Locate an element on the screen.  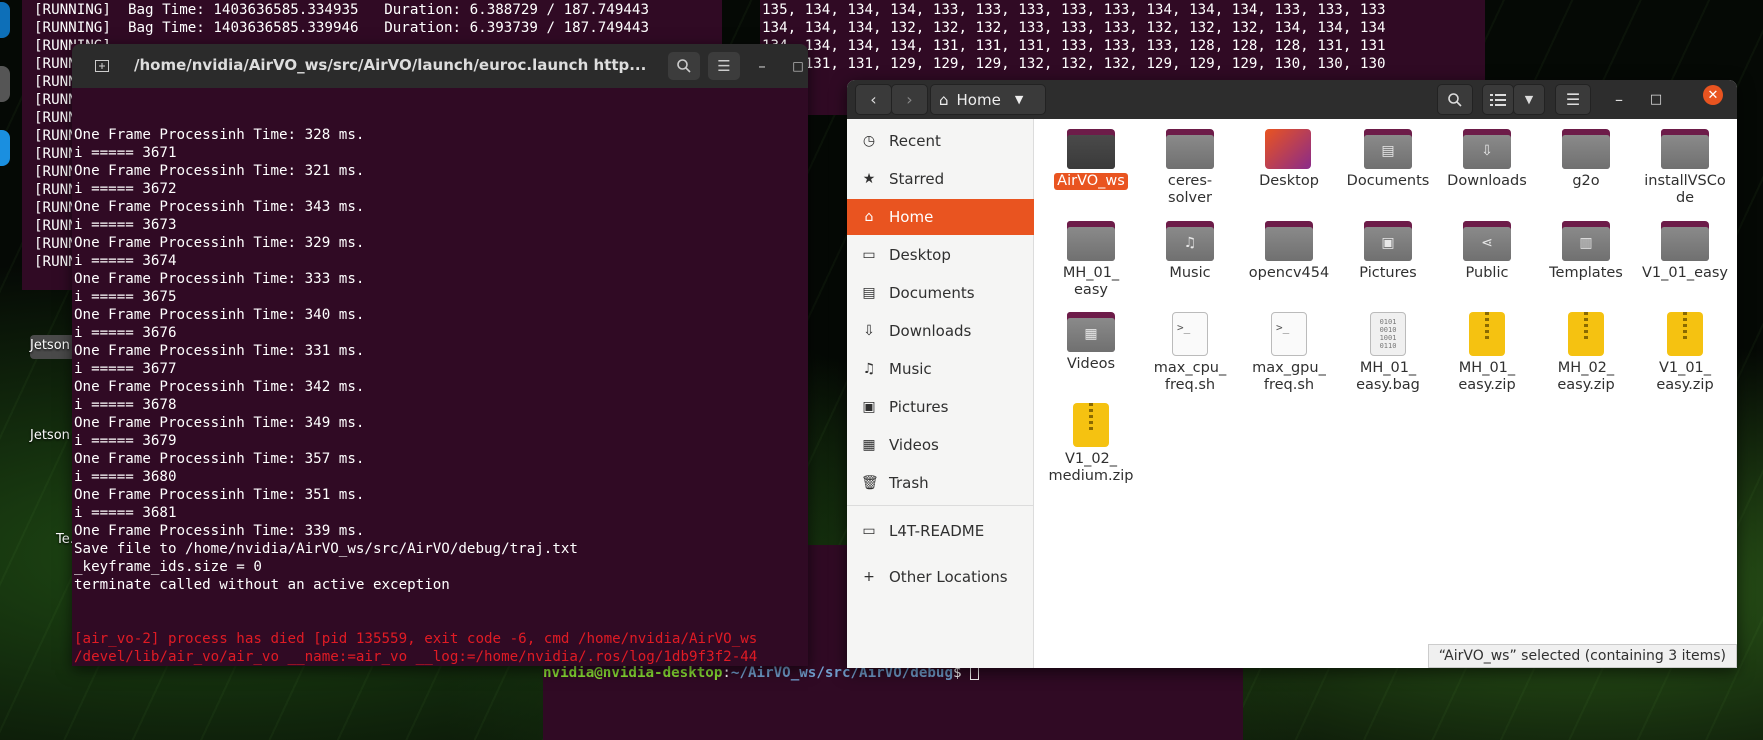
sidebar-item-home: ⌂ Home is located at coordinates (940, 217).